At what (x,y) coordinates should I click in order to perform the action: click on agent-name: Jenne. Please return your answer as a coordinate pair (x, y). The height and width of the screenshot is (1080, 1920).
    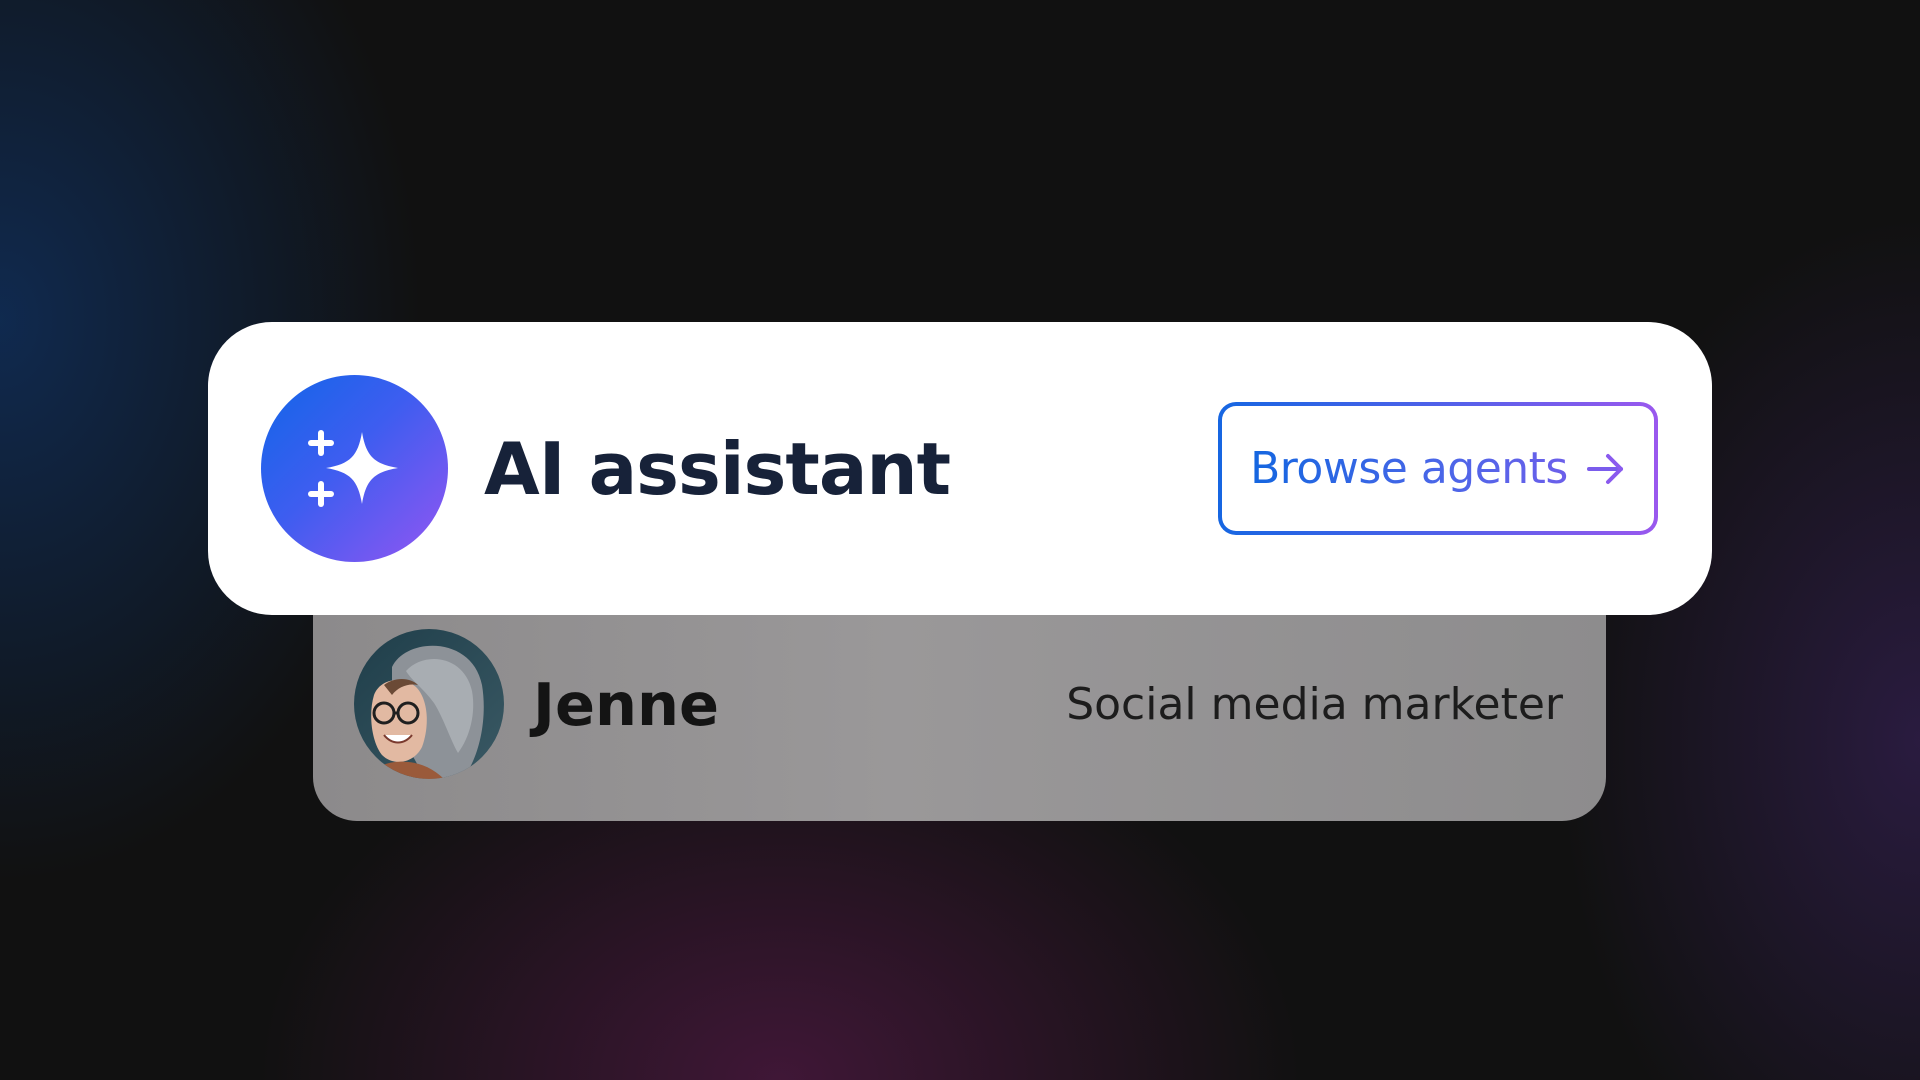
    Looking at the image, I should click on (626, 704).